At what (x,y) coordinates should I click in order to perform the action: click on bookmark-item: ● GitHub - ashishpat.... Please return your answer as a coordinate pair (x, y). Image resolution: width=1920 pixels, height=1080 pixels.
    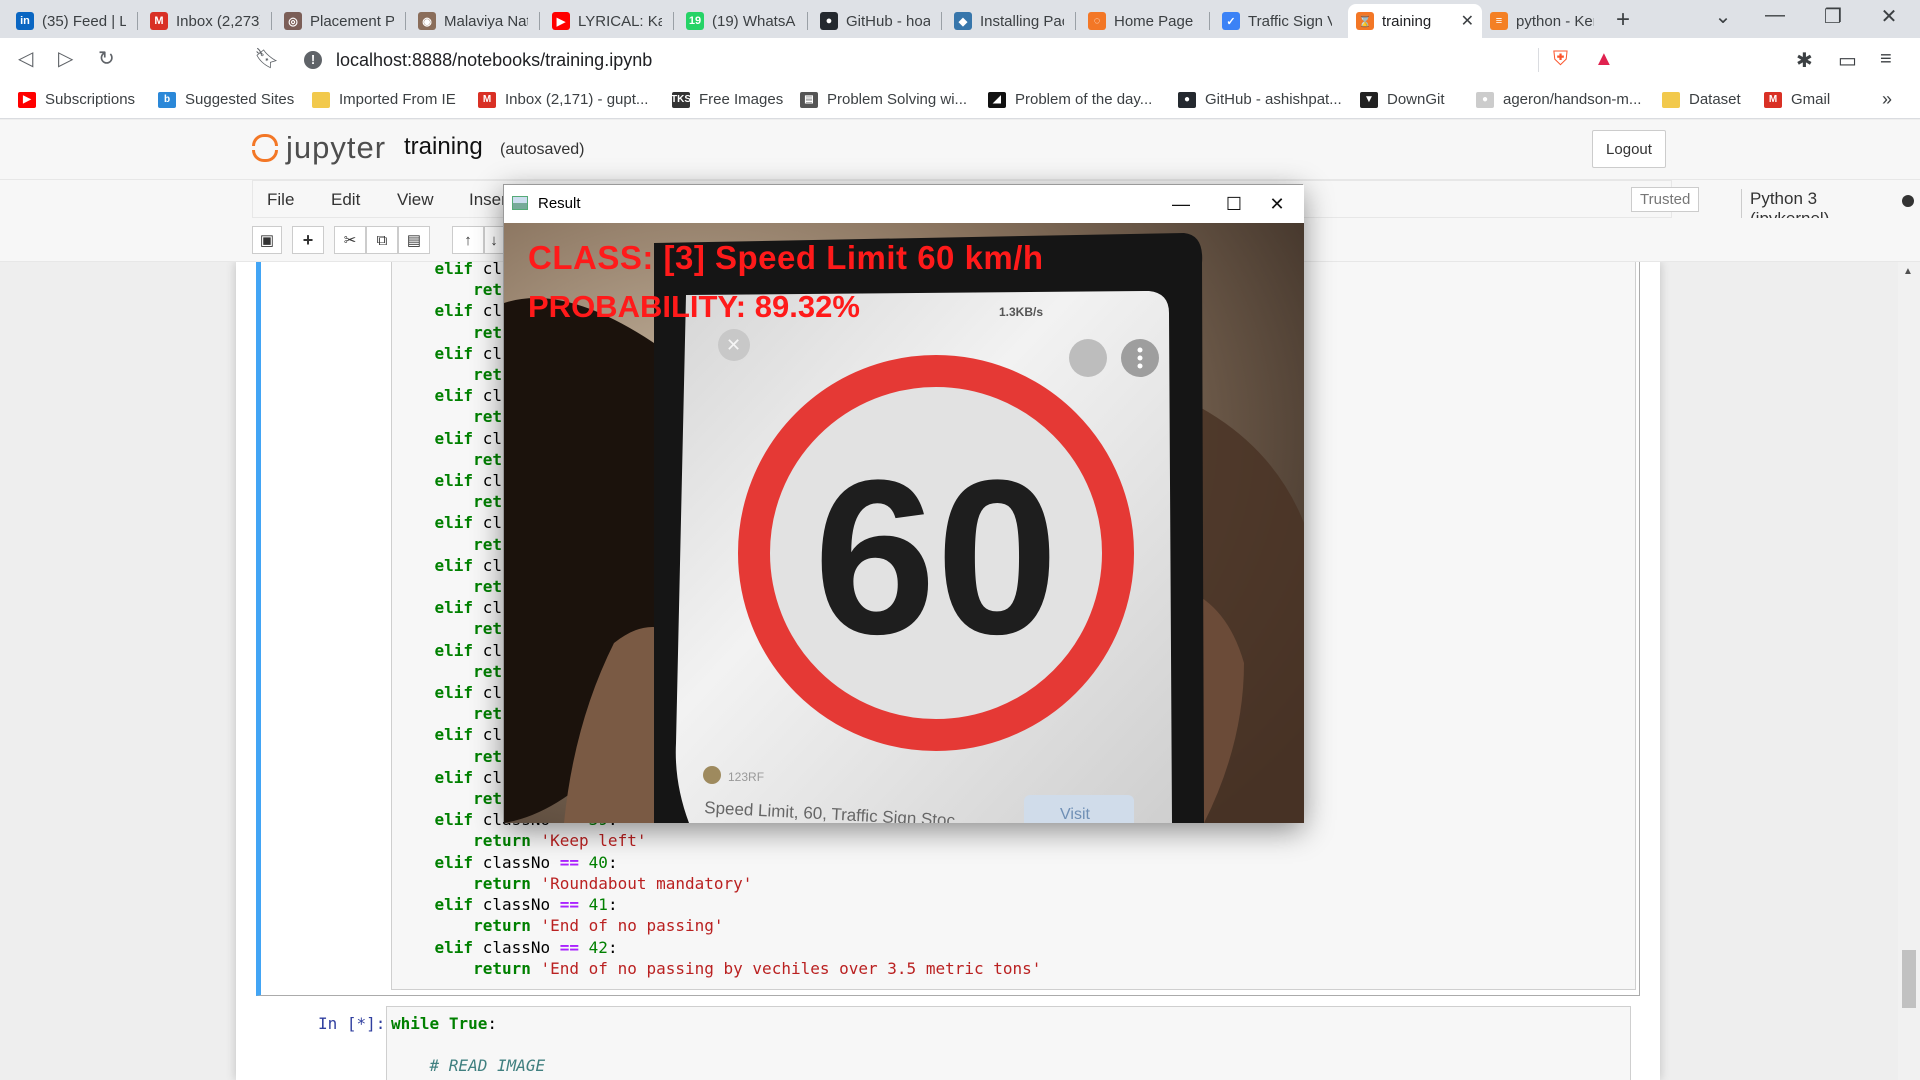
    Looking at the image, I should click on (1260, 99).